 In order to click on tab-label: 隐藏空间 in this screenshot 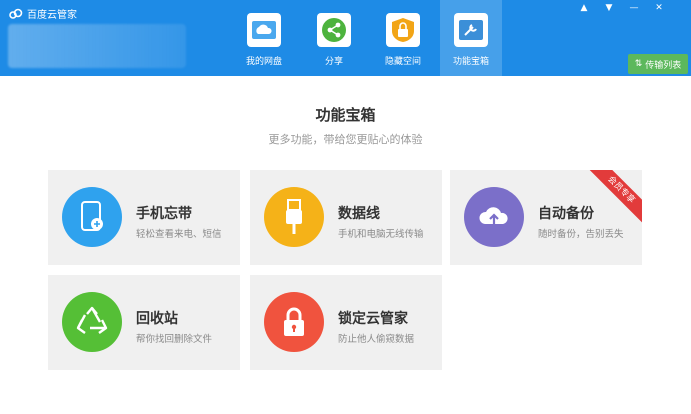, I will do `click(402, 62)`.